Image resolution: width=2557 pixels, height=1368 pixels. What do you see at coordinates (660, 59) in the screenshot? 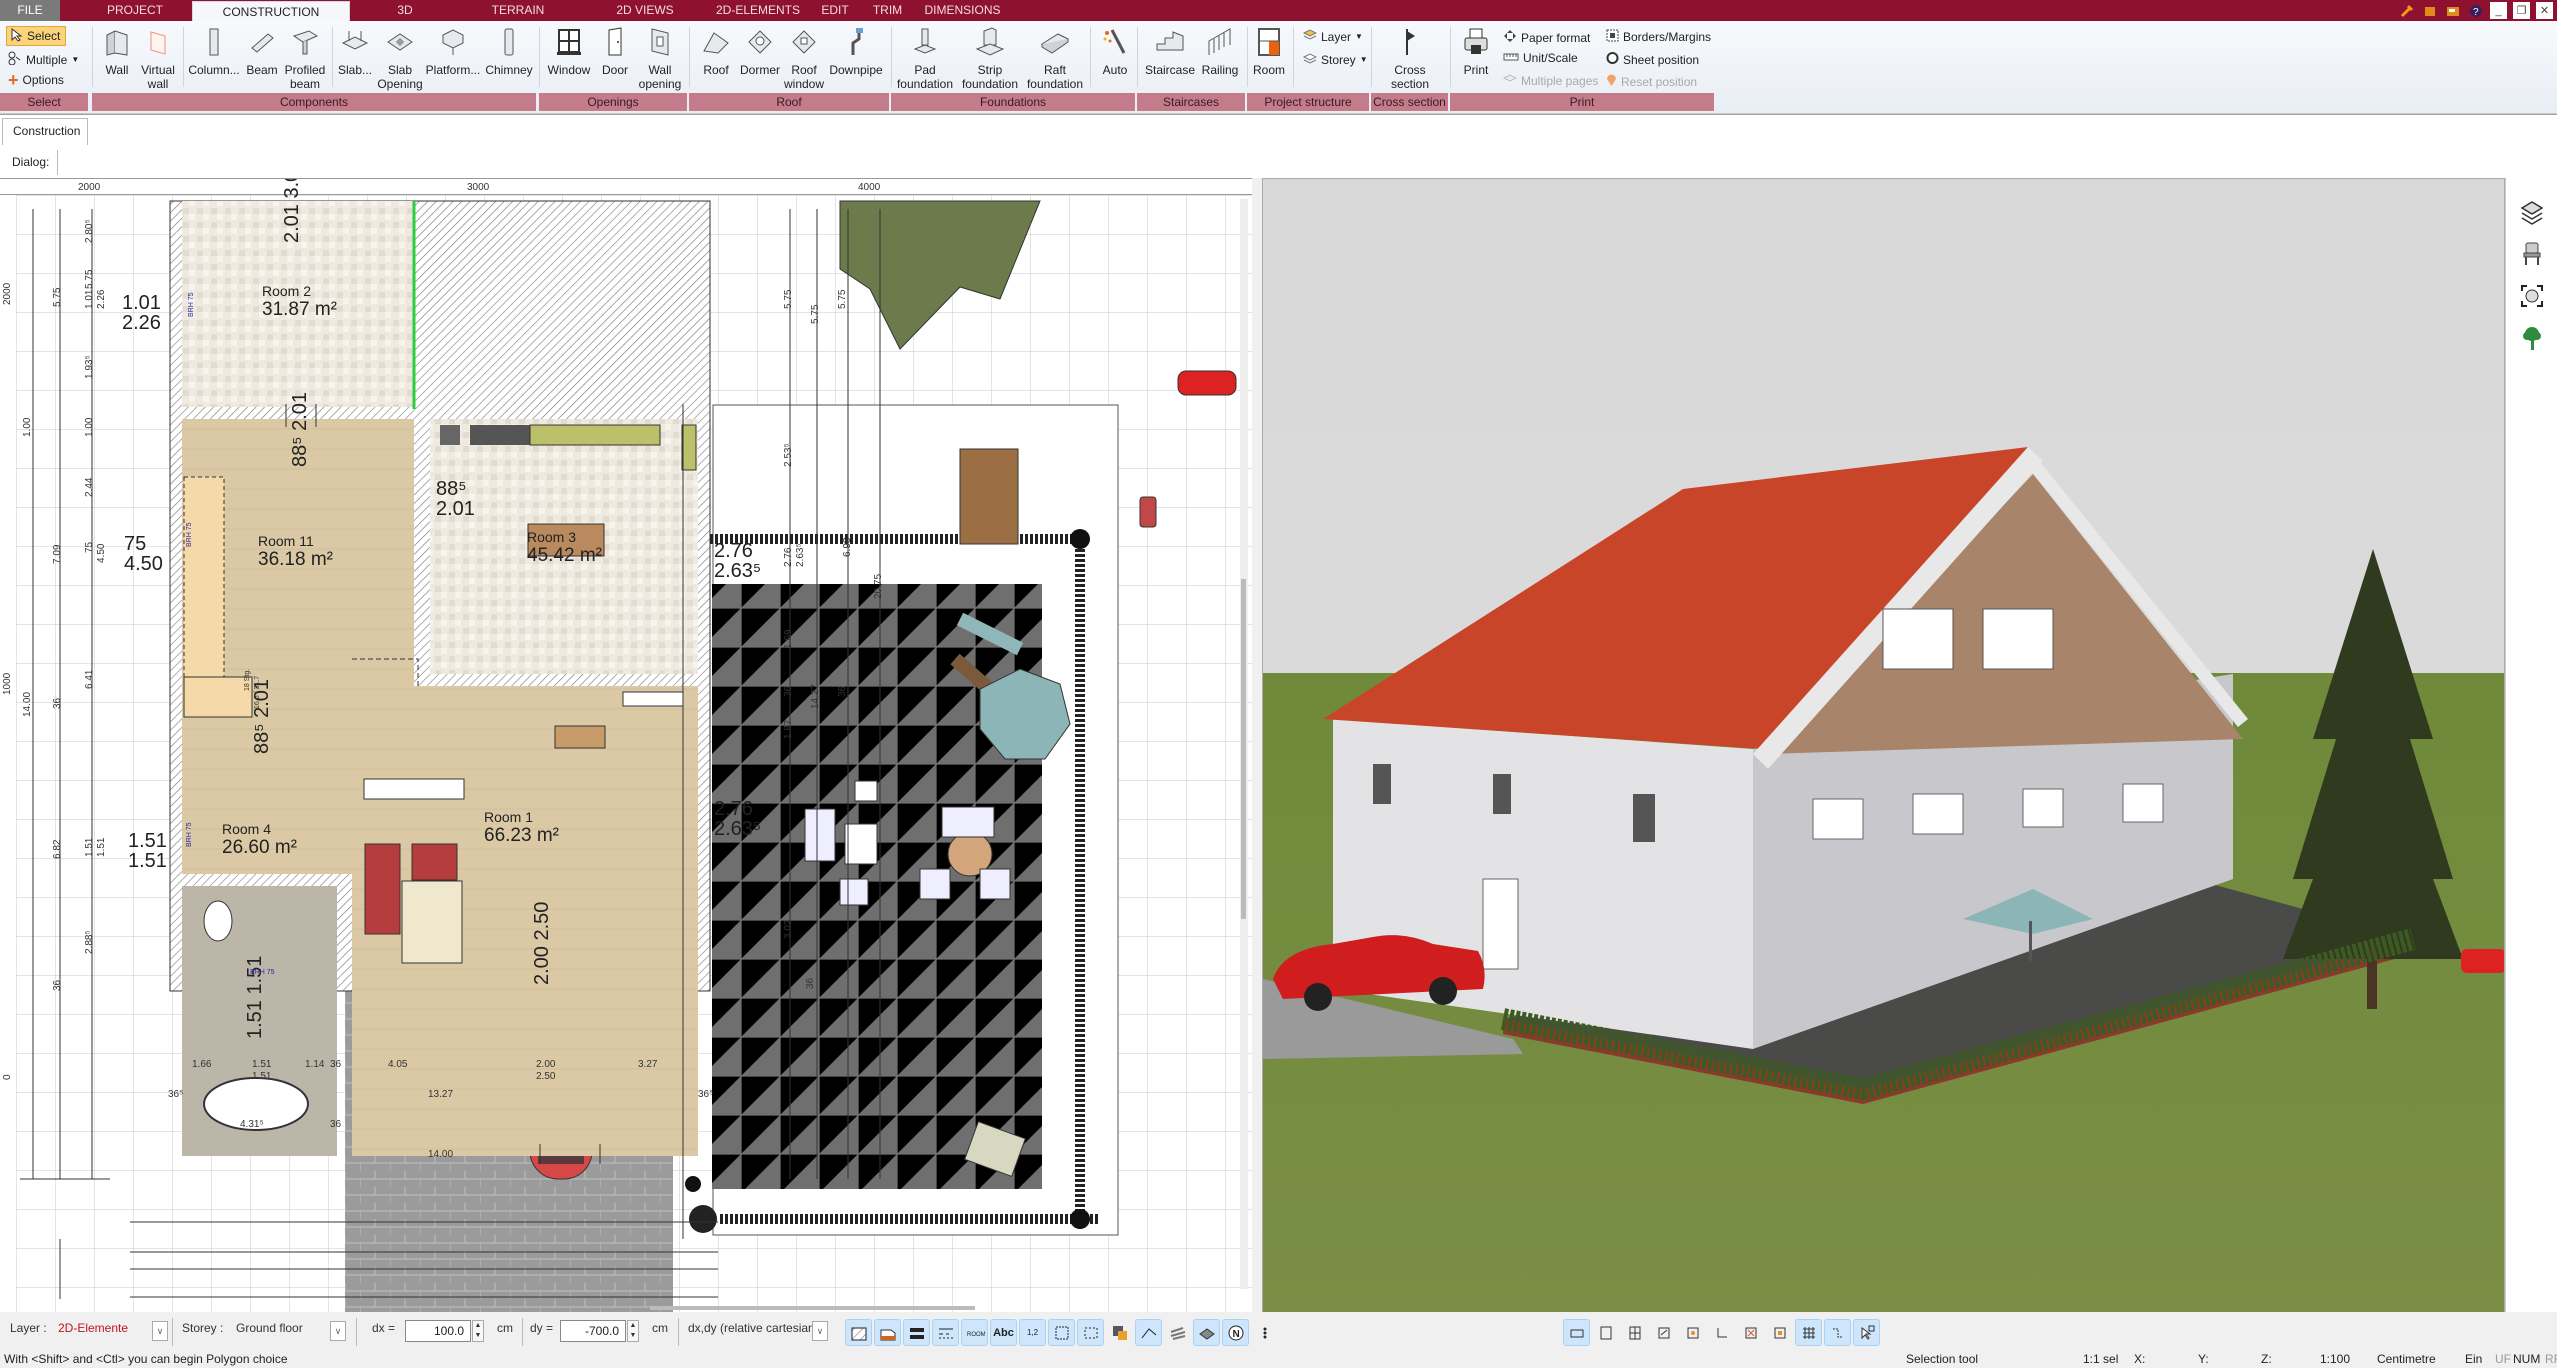
I see `wall-opening-button: Wall opening` at bounding box center [660, 59].